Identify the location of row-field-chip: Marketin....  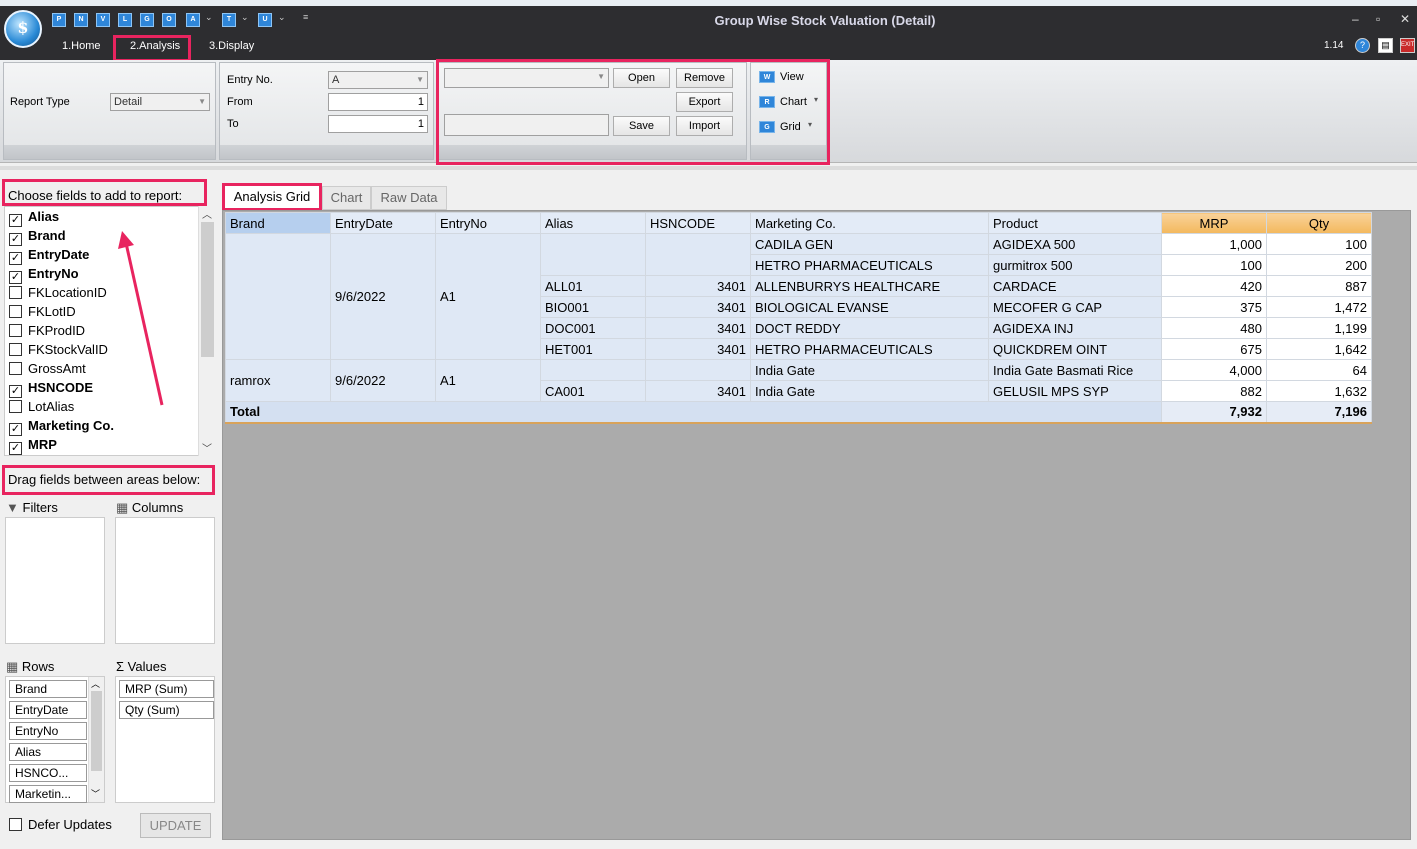
(48, 794).